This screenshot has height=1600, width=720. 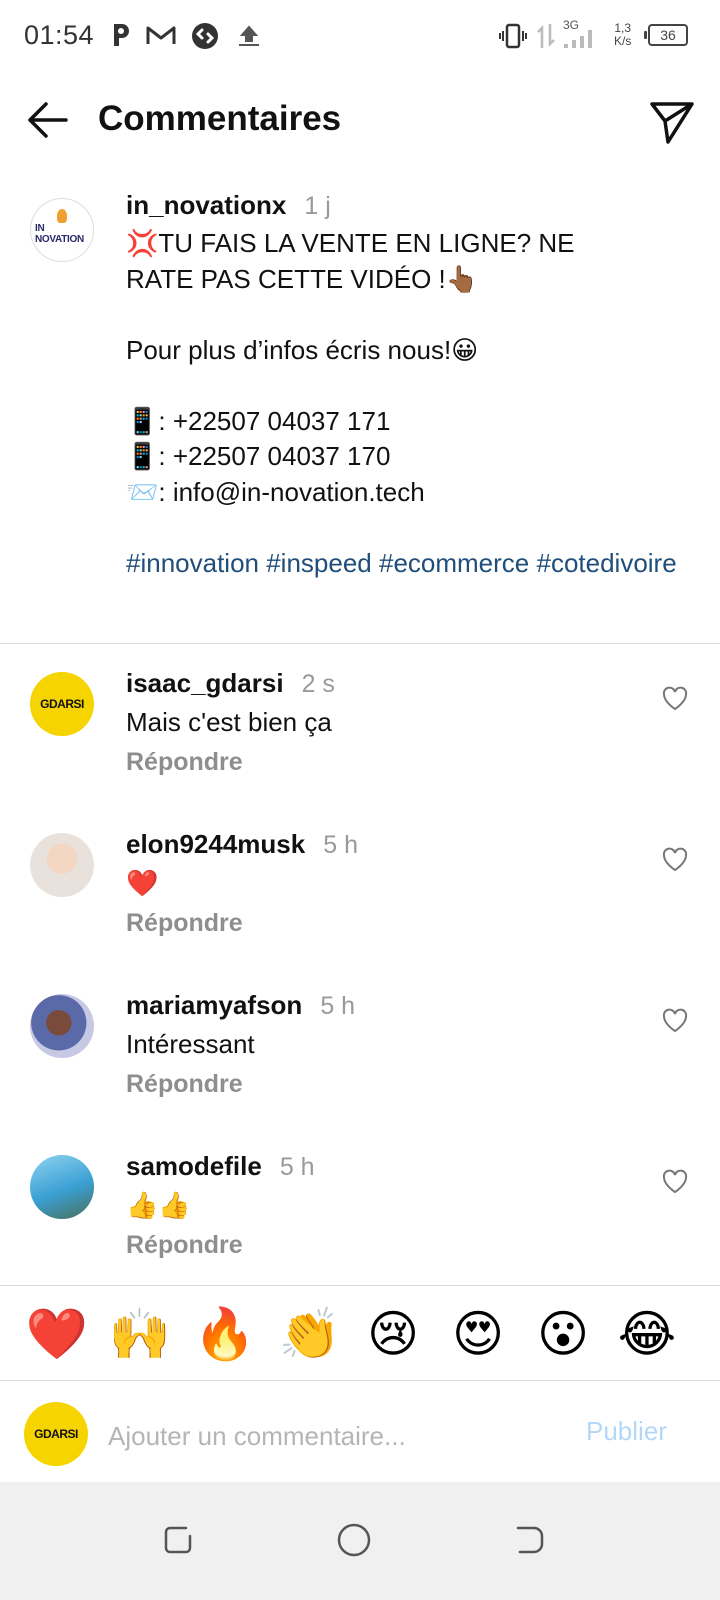 I want to click on current-user-avatar: GDARSI, so click(x=56, y=1434).